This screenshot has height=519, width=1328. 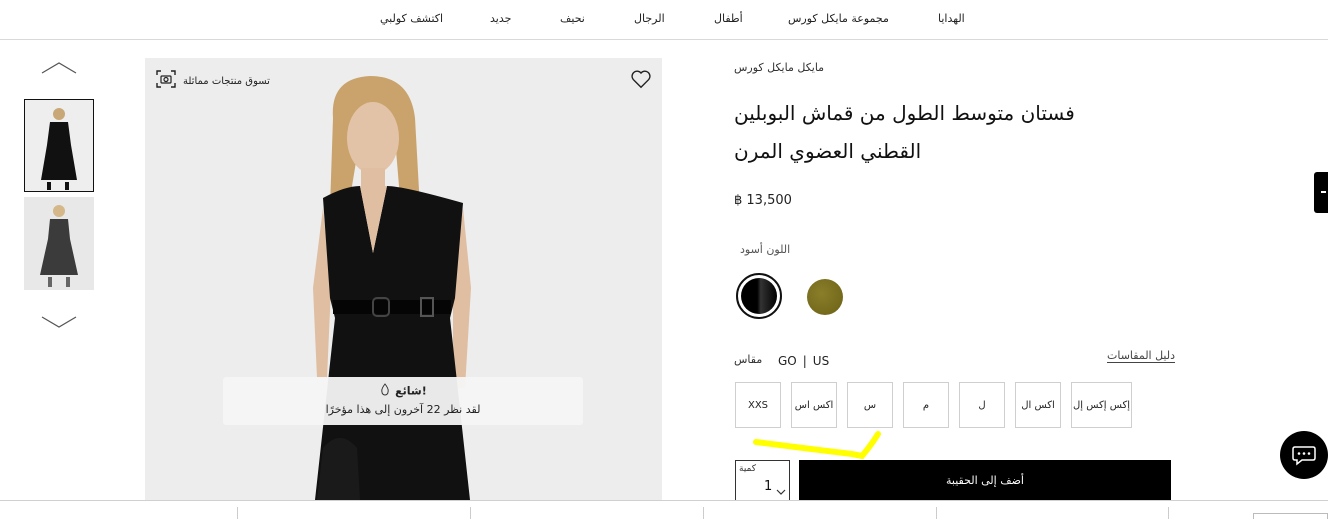 What do you see at coordinates (748, 469) in the screenshot?
I see `quantity-label: كمية` at bounding box center [748, 469].